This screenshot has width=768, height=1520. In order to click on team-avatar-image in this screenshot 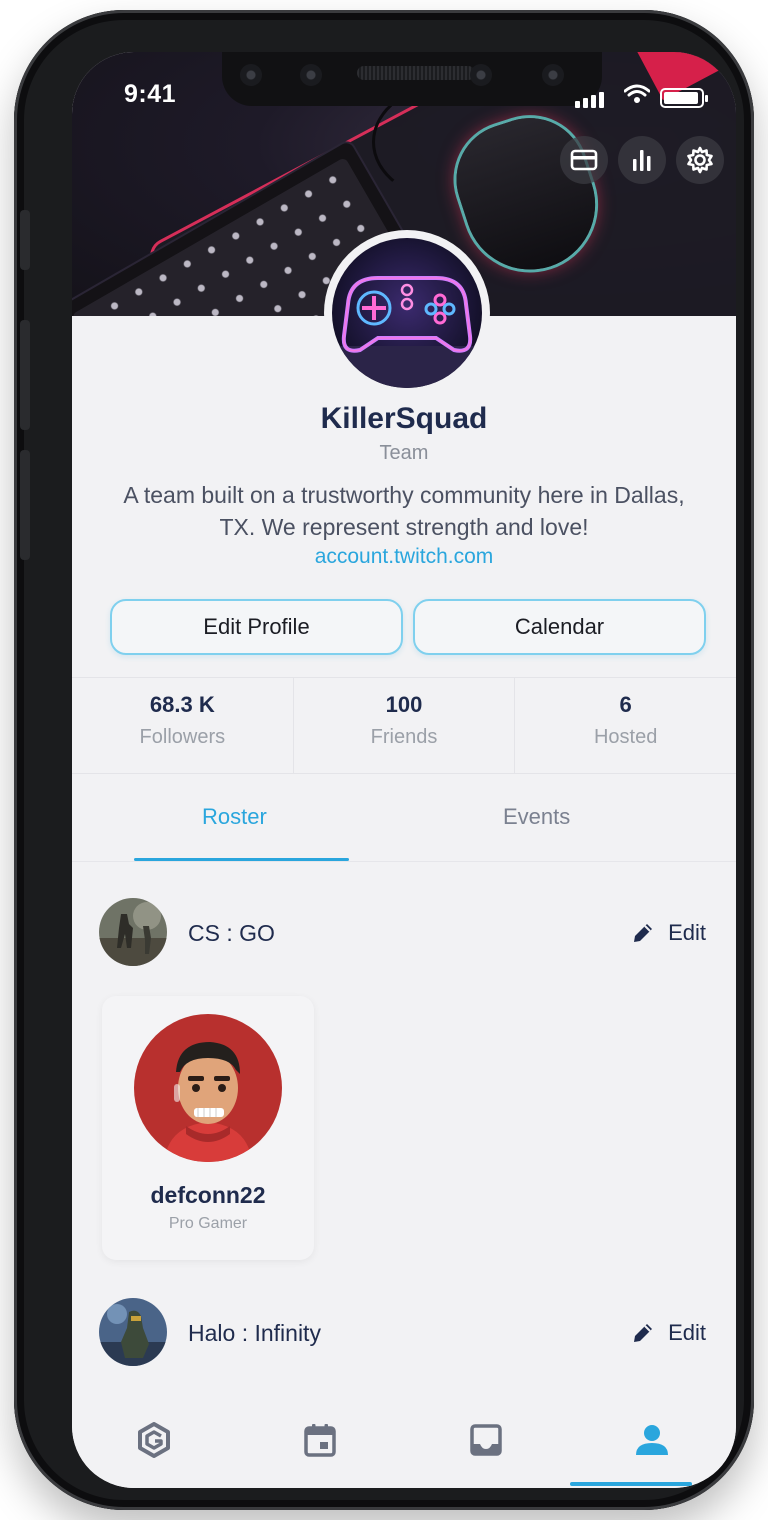, I will do `click(407, 313)`.